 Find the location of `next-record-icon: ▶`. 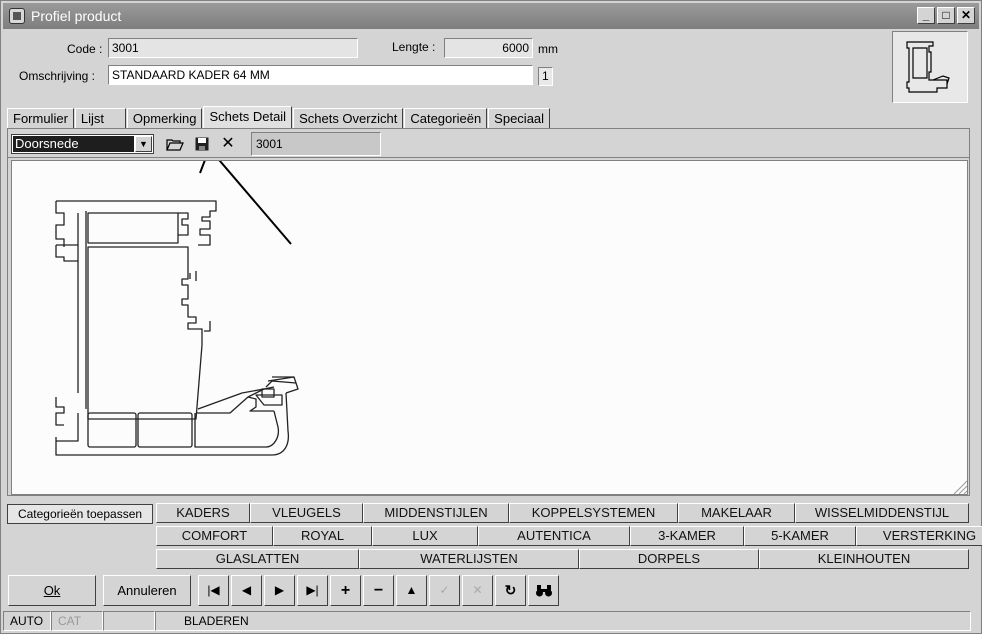

next-record-icon: ▶ is located at coordinates (279, 590).